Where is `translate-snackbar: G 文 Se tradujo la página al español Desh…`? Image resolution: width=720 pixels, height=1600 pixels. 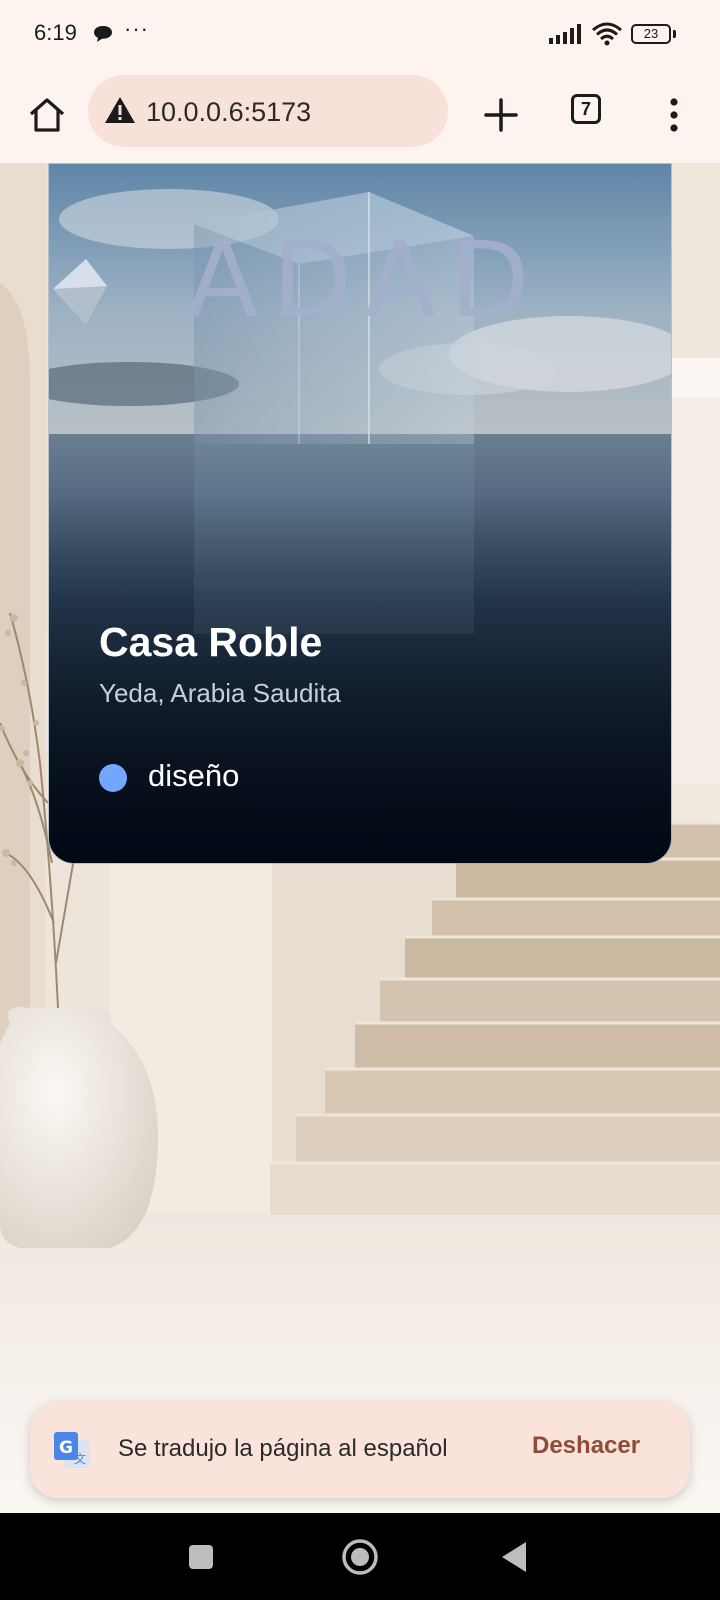 translate-snackbar: G 文 Se tradujo la página al español Desh… is located at coordinates (360, 1450).